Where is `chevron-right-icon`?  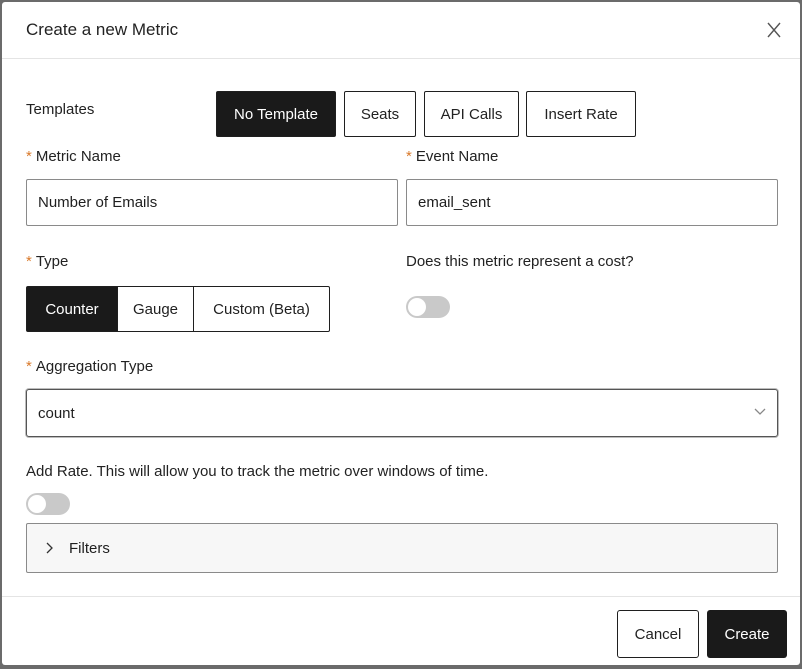
chevron-right-icon is located at coordinates (50, 548).